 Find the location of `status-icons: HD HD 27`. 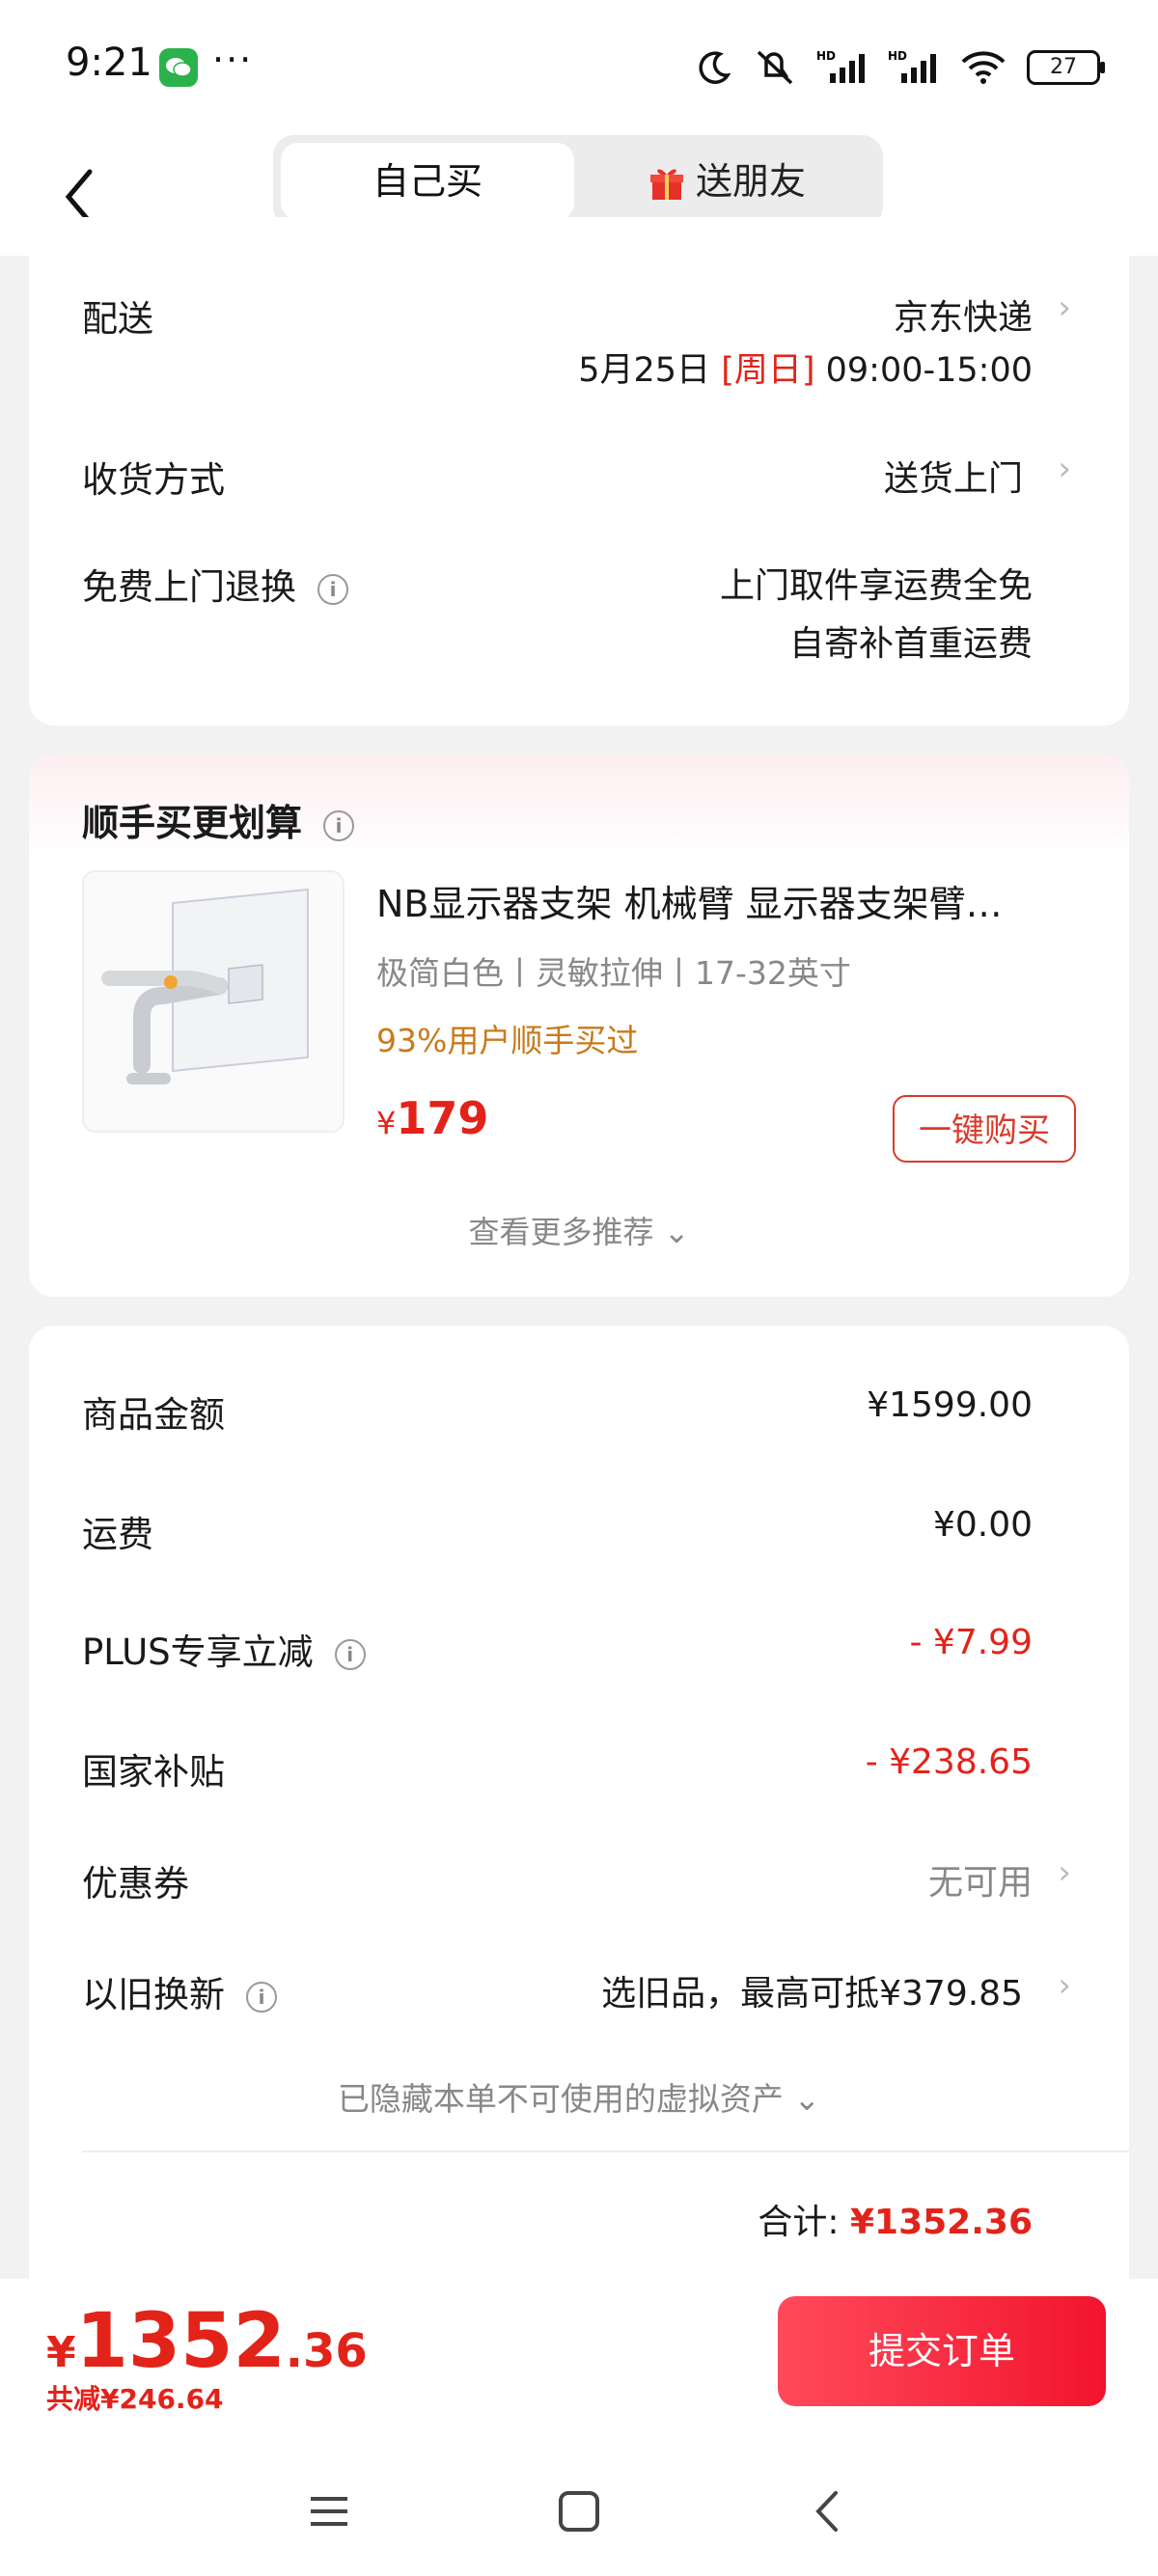

status-icons: HD HD 27 is located at coordinates (900, 67).